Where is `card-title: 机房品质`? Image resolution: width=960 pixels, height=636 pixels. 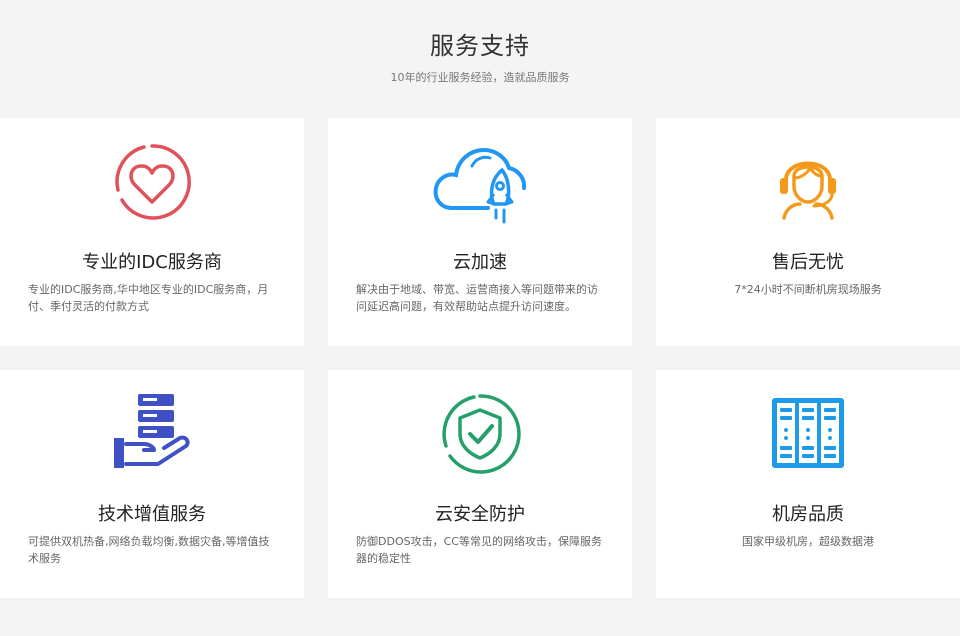
card-title: 机房品质 is located at coordinates (808, 514).